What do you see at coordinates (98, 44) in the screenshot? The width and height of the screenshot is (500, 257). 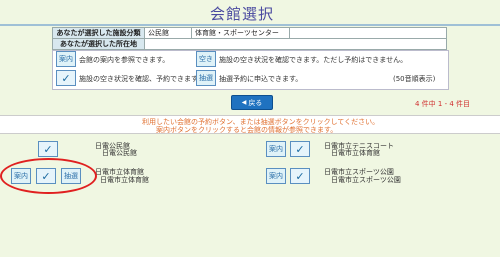 I see `area-label: あなたが選択した所在地` at bounding box center [98, 44].